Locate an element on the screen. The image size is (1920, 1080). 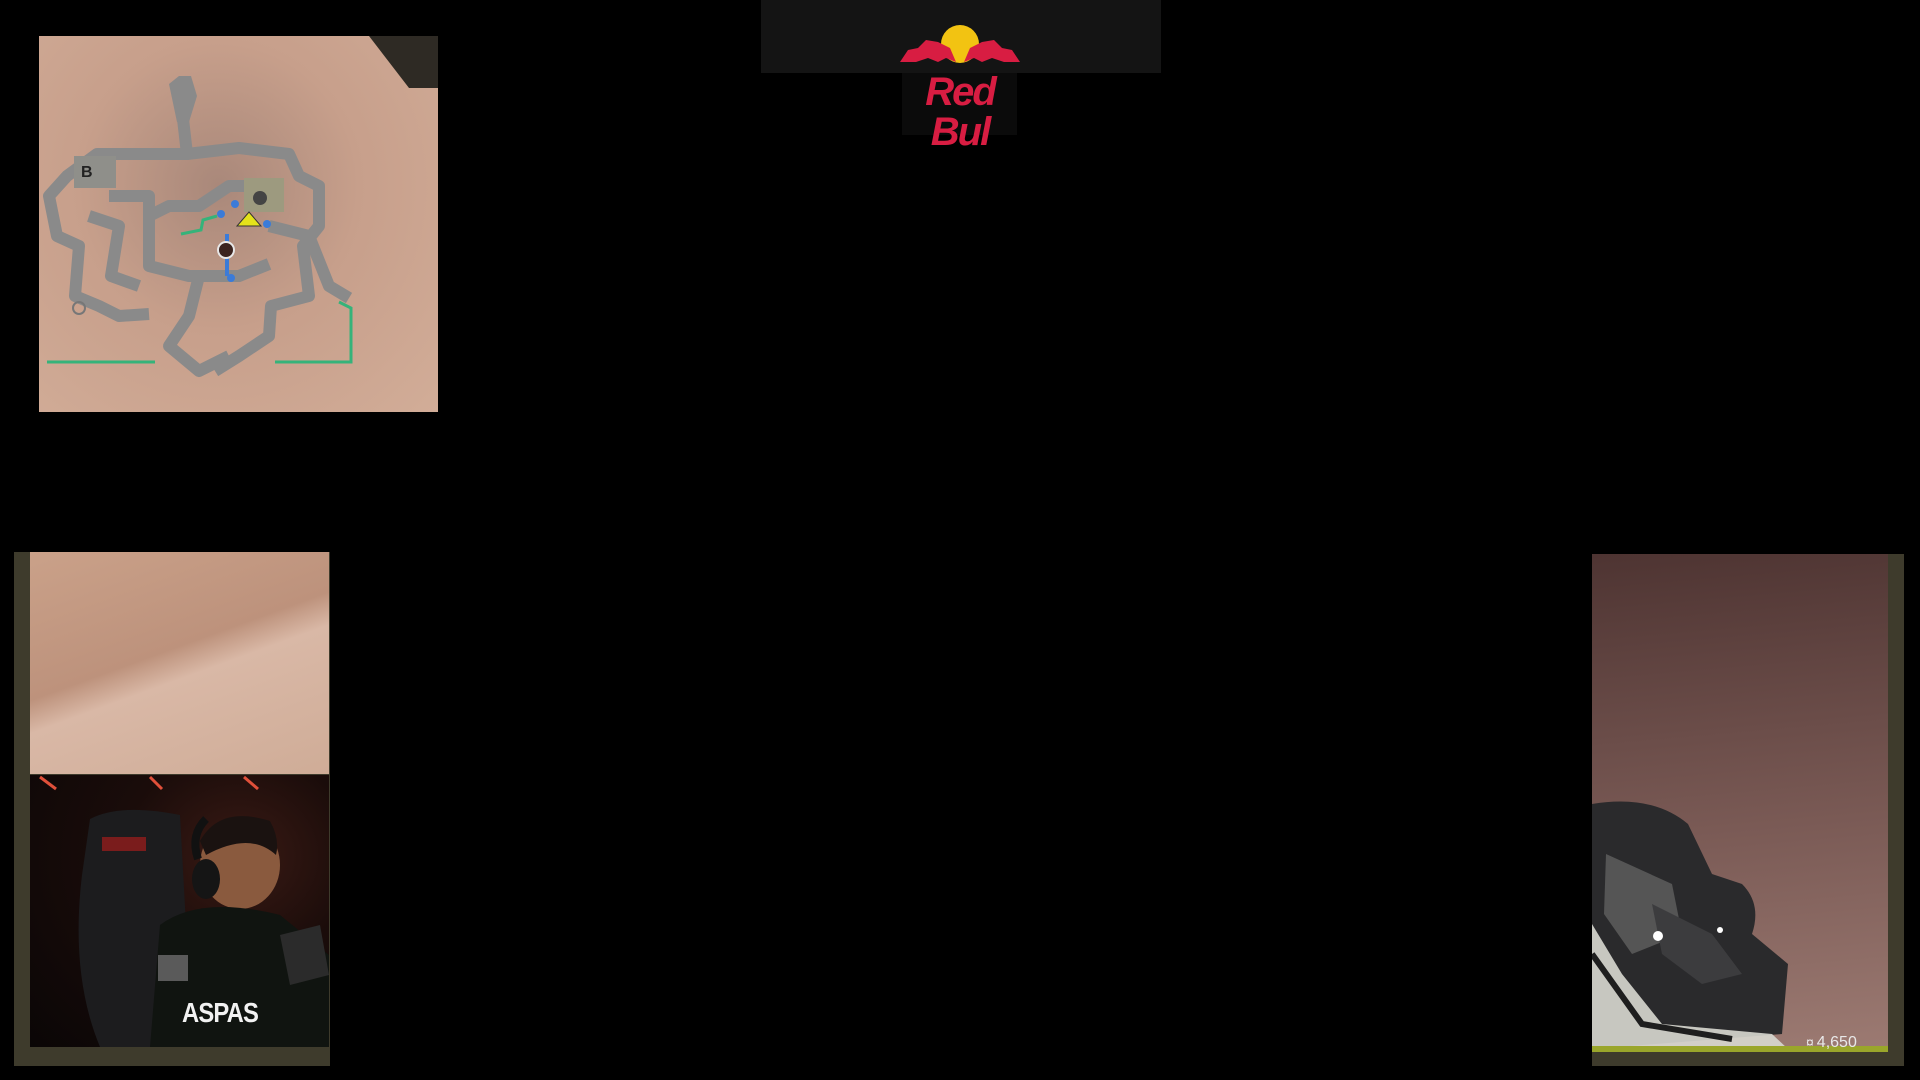
utility-icon is located at coordinates (260, 198).